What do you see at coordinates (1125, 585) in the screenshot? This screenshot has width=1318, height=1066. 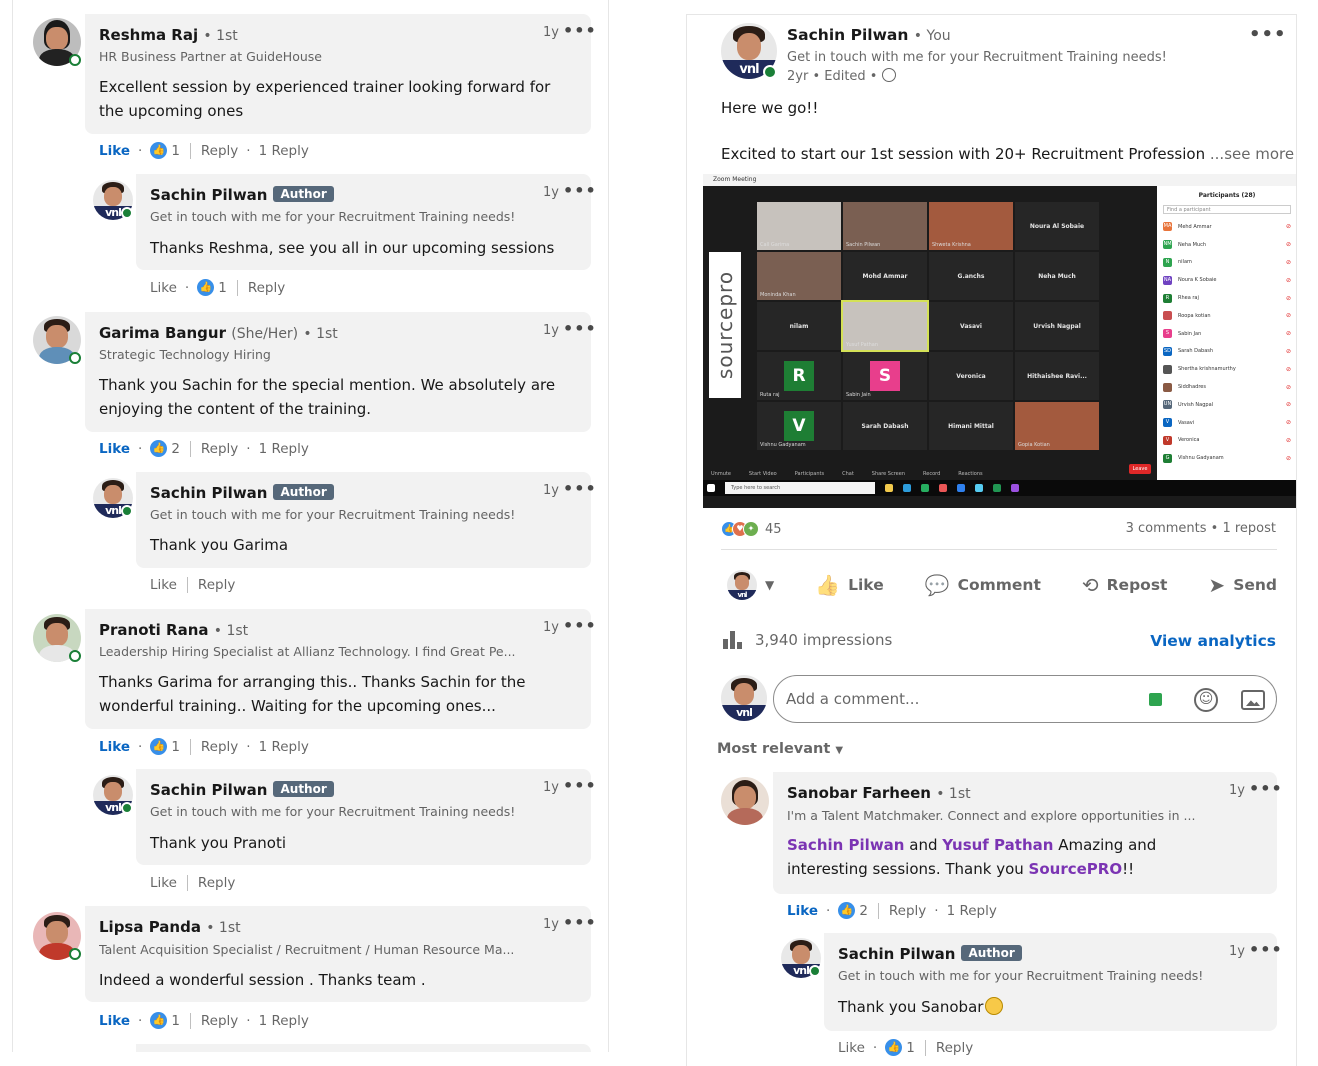 I see `repost-button: ⟲ Repost` at bounding box center [1125, 585].